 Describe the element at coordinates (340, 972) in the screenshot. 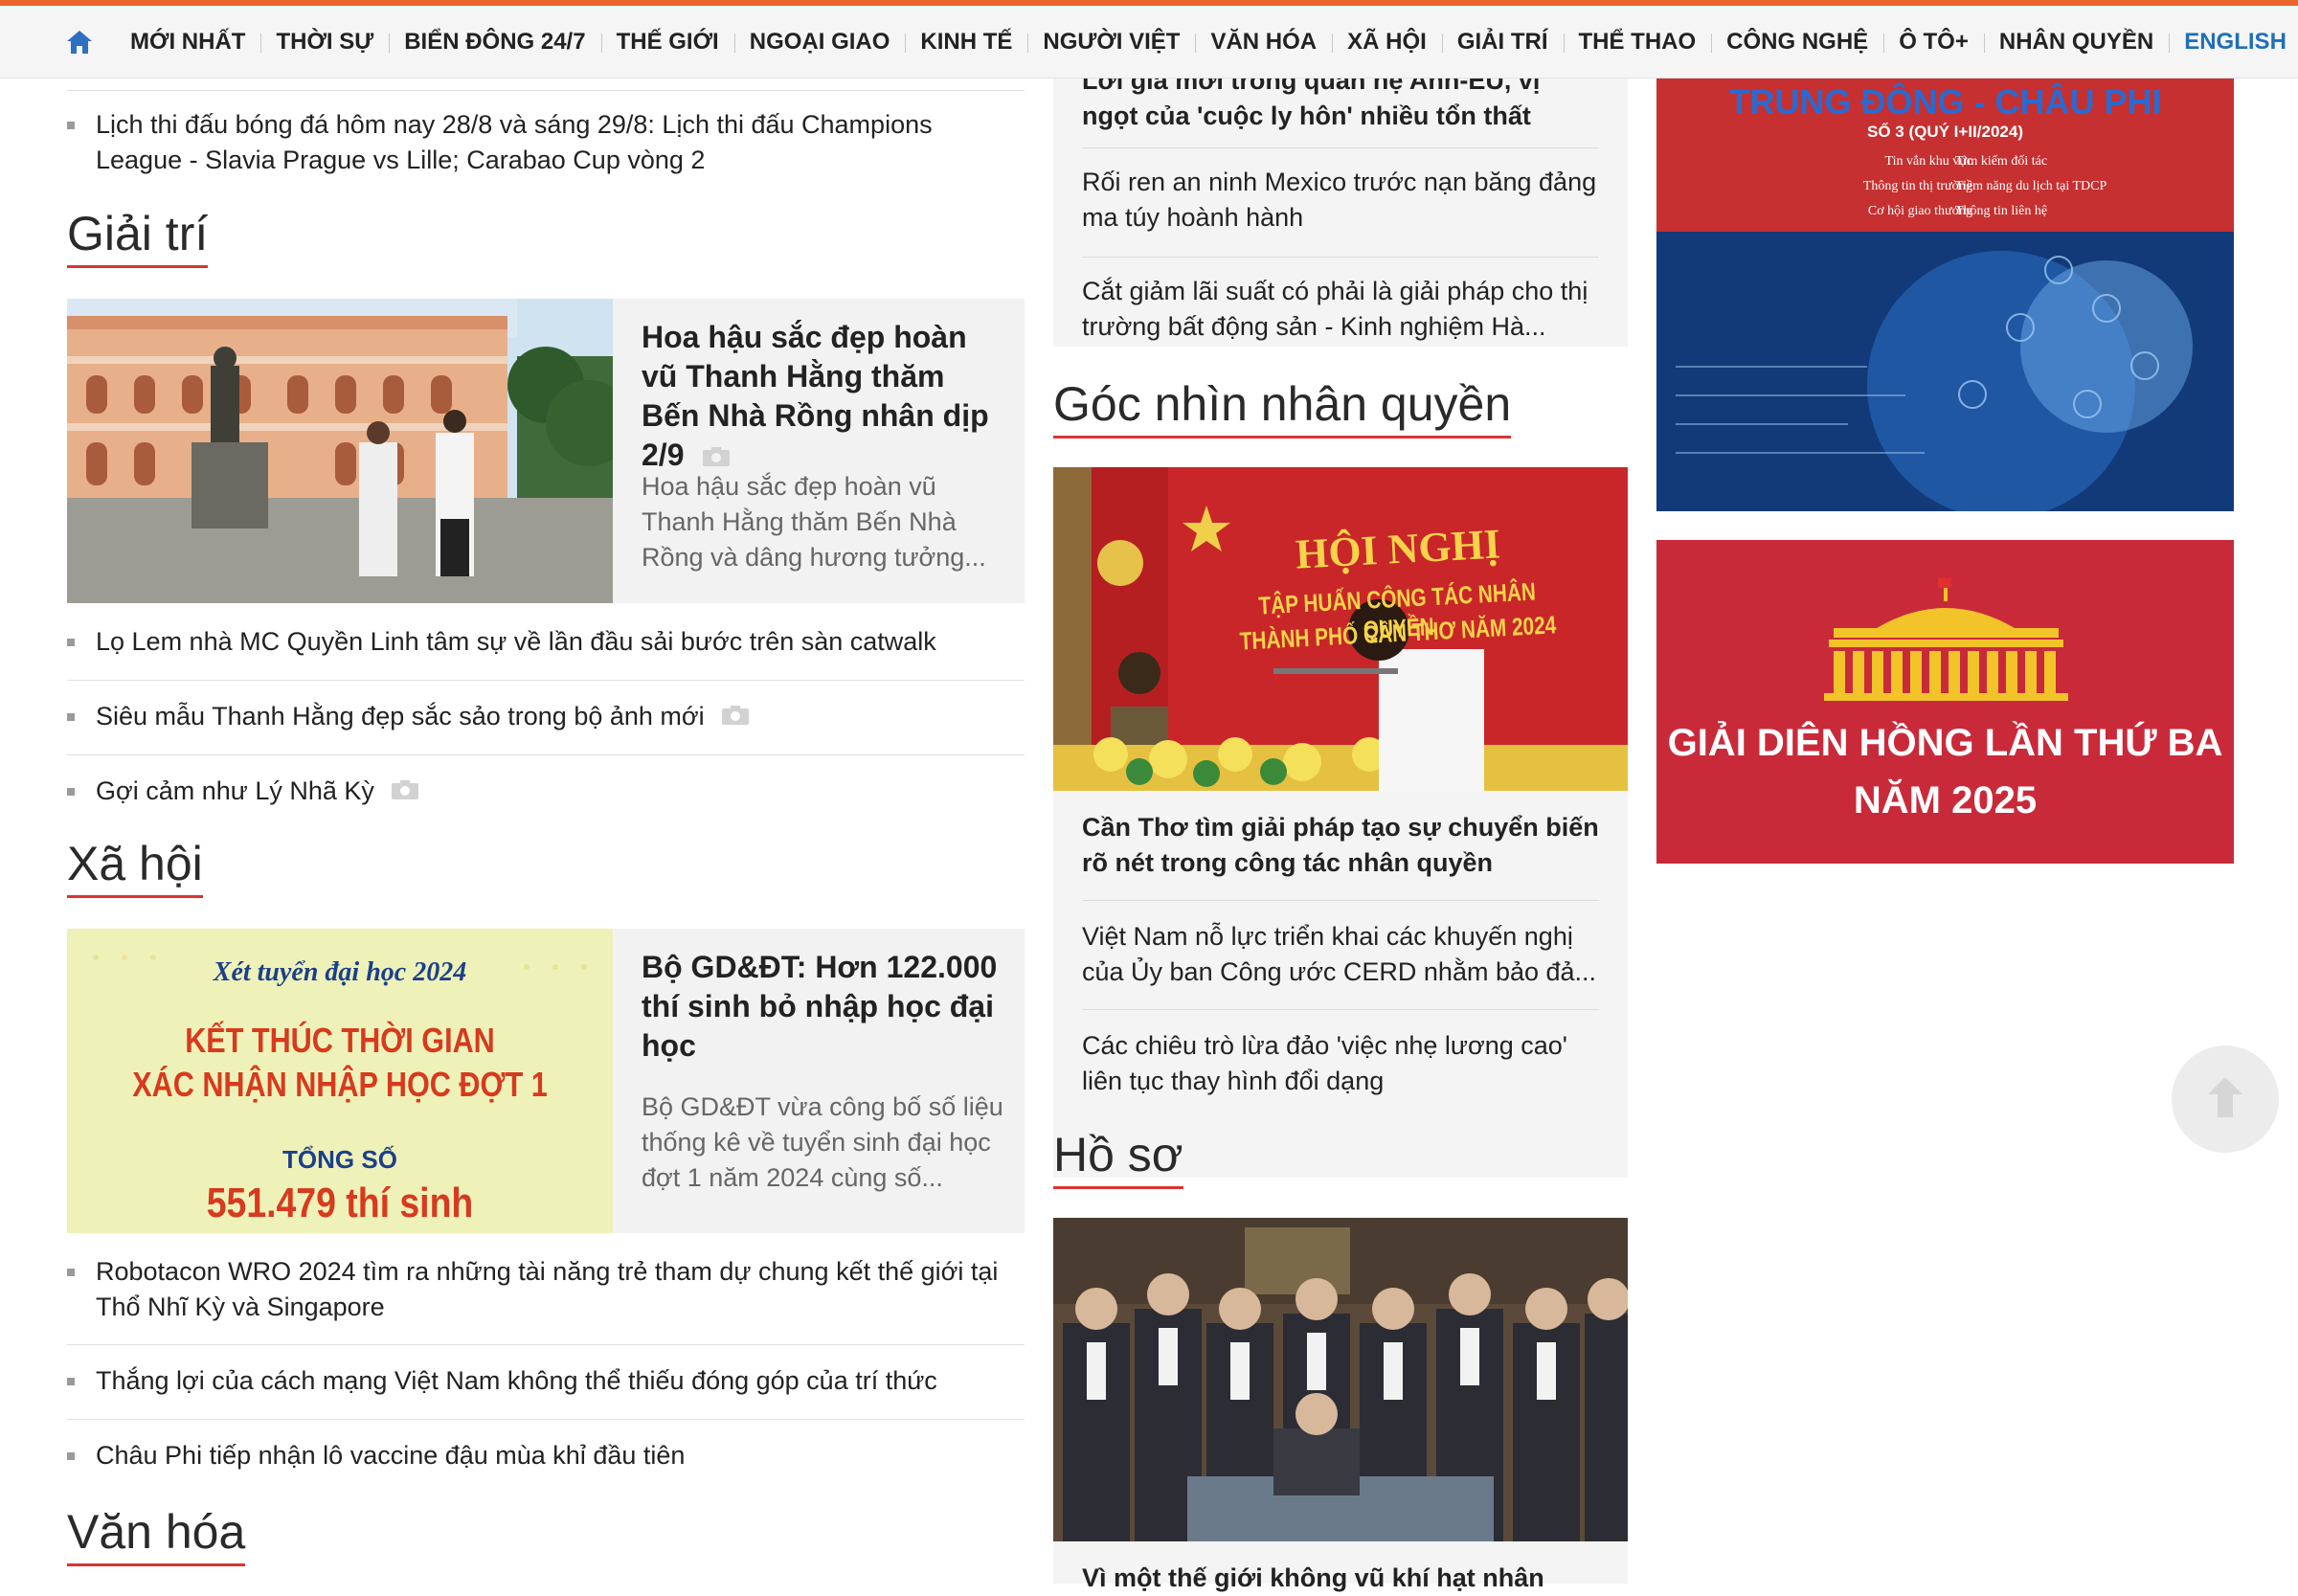

I see `image-caption-line: Xét tuyển đại học 2024` at that location.